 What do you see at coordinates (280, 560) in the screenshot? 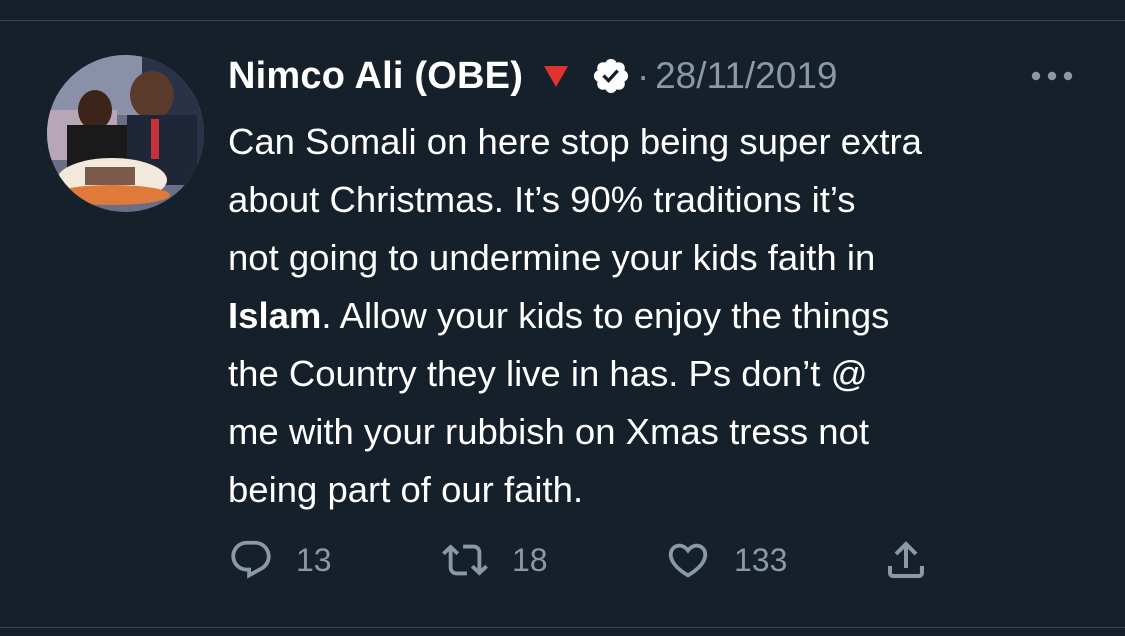
I see `reply-button: 13` at bounding box center [280, 560].